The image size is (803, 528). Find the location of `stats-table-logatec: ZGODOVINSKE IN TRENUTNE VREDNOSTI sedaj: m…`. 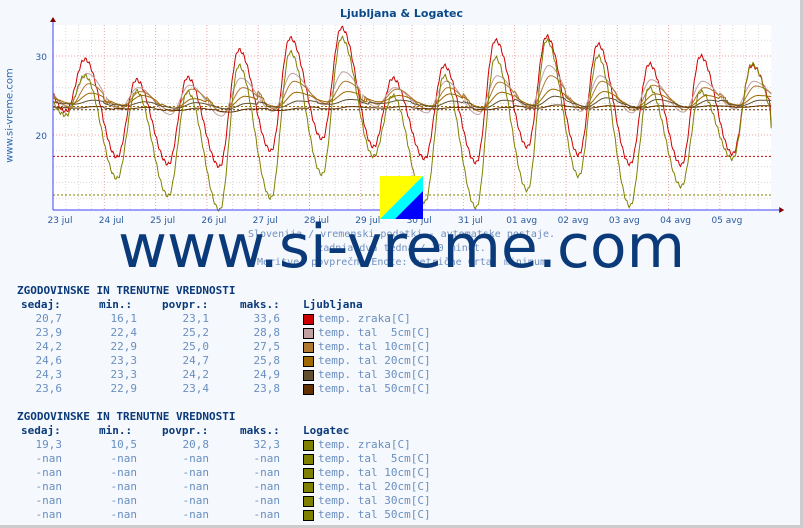

stats-table-logatec: ZGODOVINSKE IN TRENUTNE VREDNOSTI sedaj: m… is located at coordinates (224, 466).